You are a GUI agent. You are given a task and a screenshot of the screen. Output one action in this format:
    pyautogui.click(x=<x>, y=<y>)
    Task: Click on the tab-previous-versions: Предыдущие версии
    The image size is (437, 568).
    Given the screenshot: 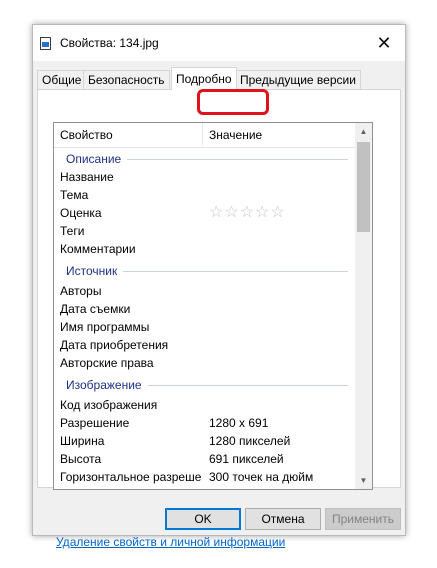 What is the action you would take?
    pyautogui.click(x=298, y=80)
    